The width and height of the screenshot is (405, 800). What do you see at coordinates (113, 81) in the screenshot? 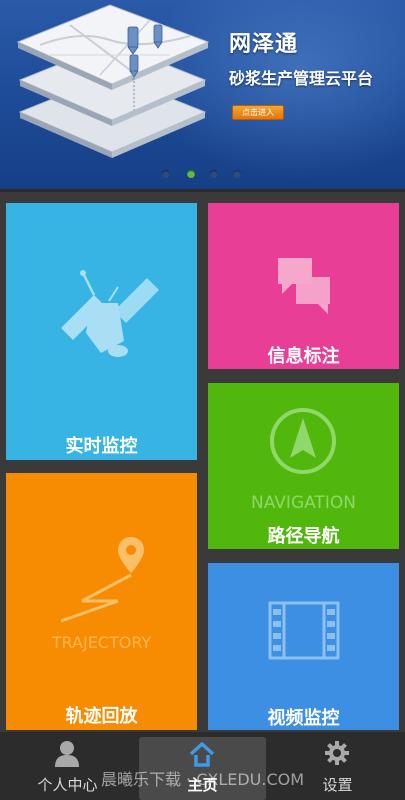
I see `map-layers-illustration` at bounding box center [113, 81].